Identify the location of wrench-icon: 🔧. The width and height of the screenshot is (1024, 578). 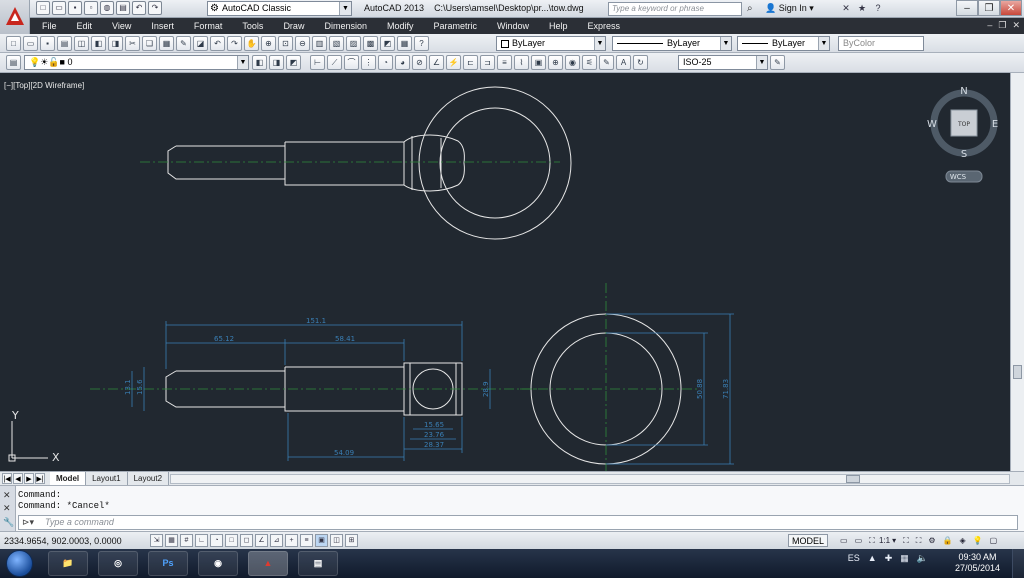
(8, 522).